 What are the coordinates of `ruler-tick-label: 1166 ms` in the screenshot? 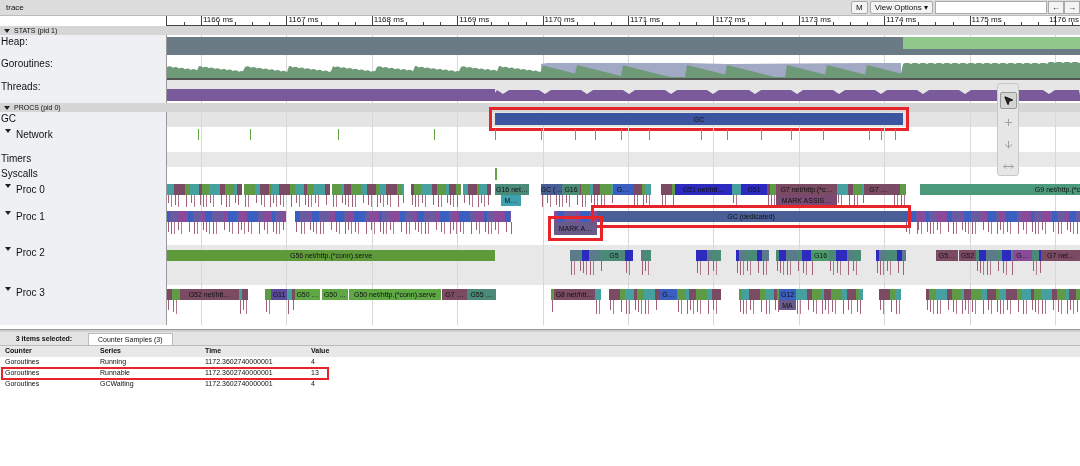 It's located at (218, 20).